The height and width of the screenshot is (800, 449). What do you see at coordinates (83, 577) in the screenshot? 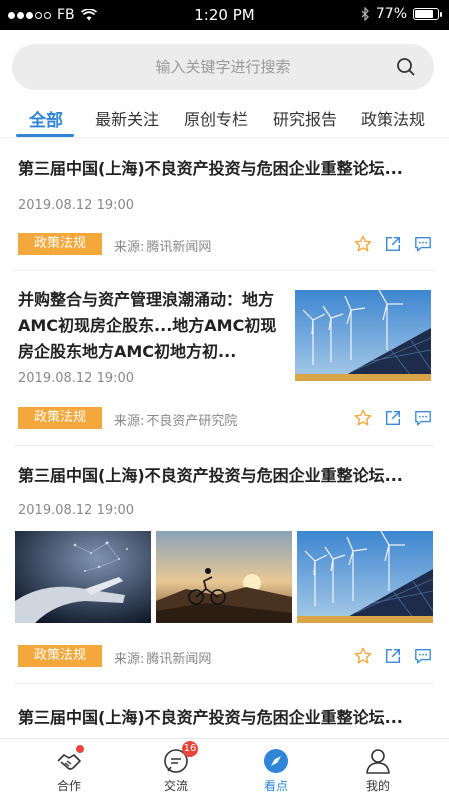
I see `article-thumbnail-tech` at bounding box center [83, 577].